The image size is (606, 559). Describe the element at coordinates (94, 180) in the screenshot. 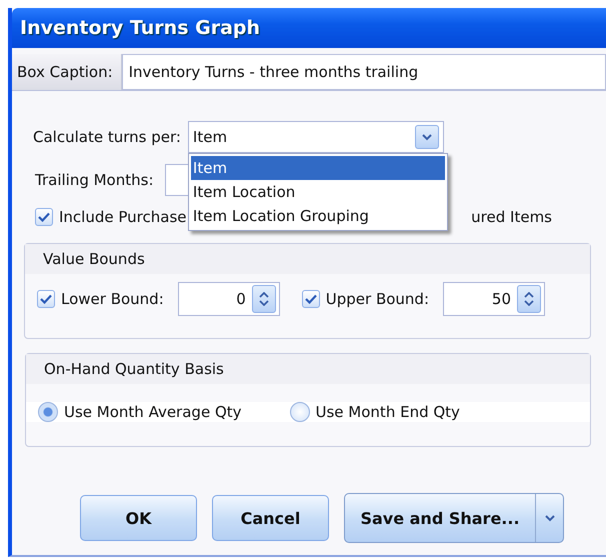

I see `field-label: Trailing Months:` at that location.